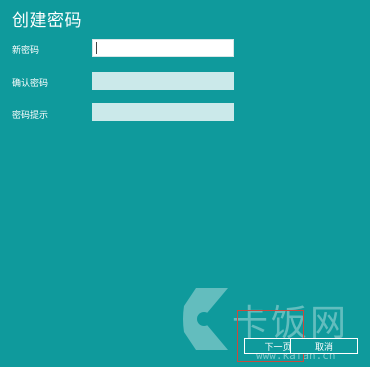  I want to click on new-password-label: 新密码, so click(26, 51).